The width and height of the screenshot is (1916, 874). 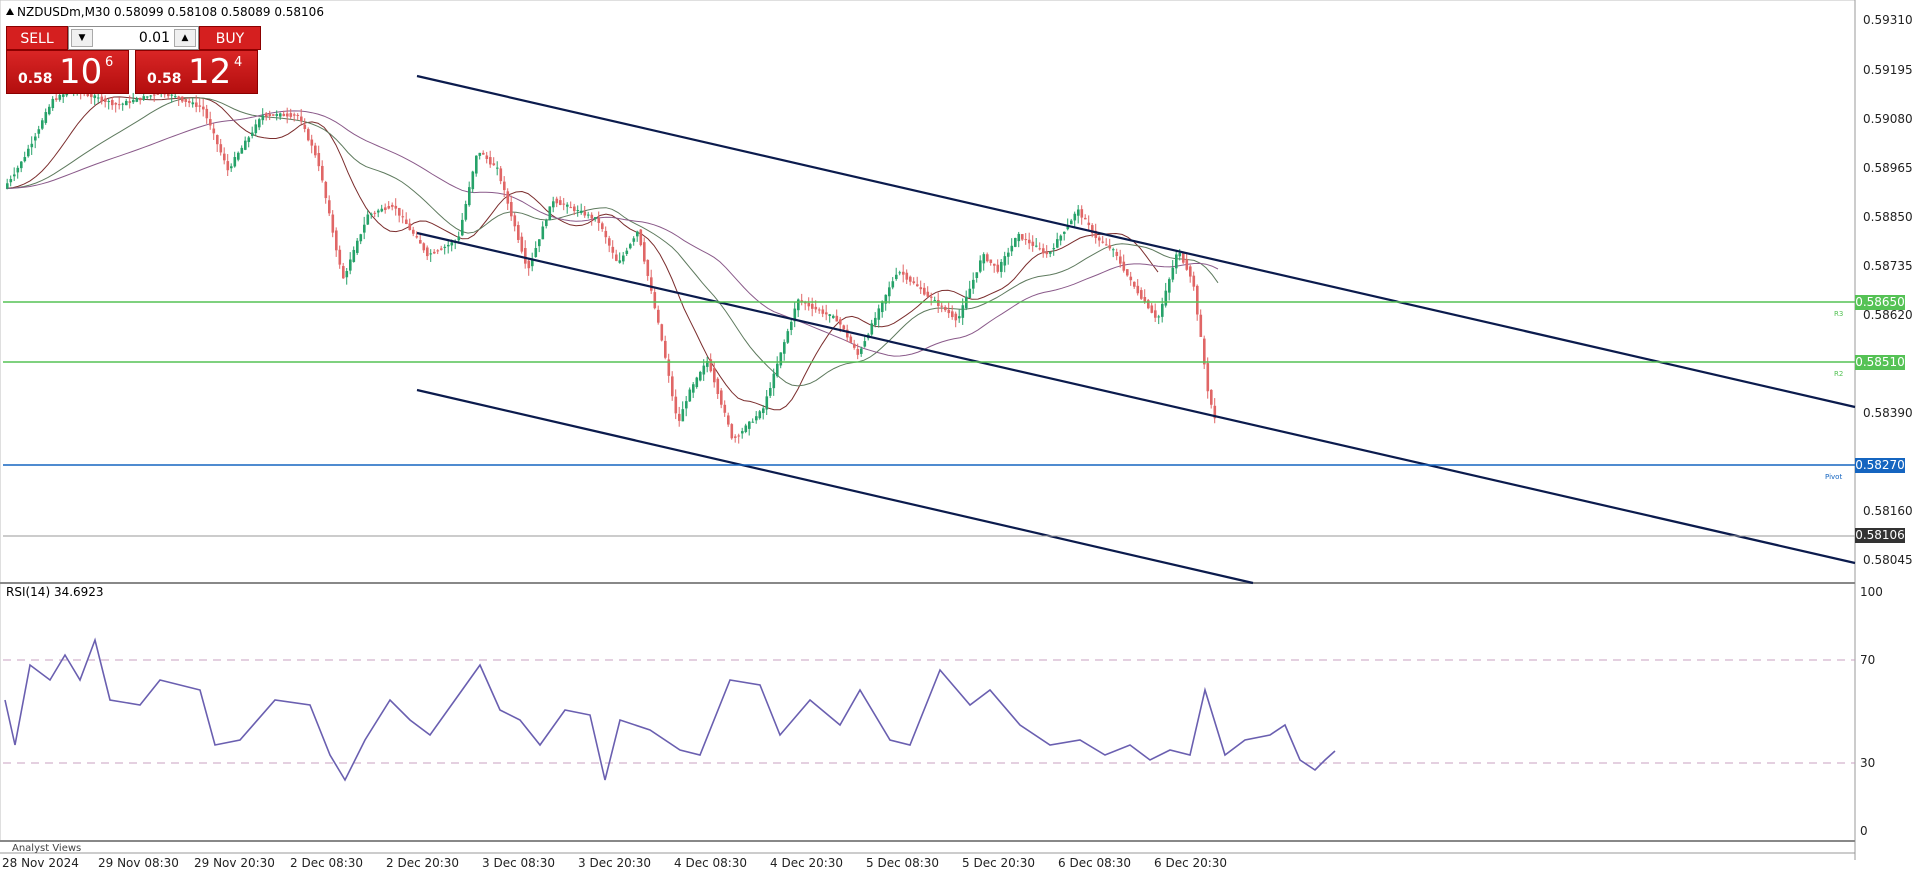 I want to click on rsi-axis-label: 0, so click(x=1864, y=831).